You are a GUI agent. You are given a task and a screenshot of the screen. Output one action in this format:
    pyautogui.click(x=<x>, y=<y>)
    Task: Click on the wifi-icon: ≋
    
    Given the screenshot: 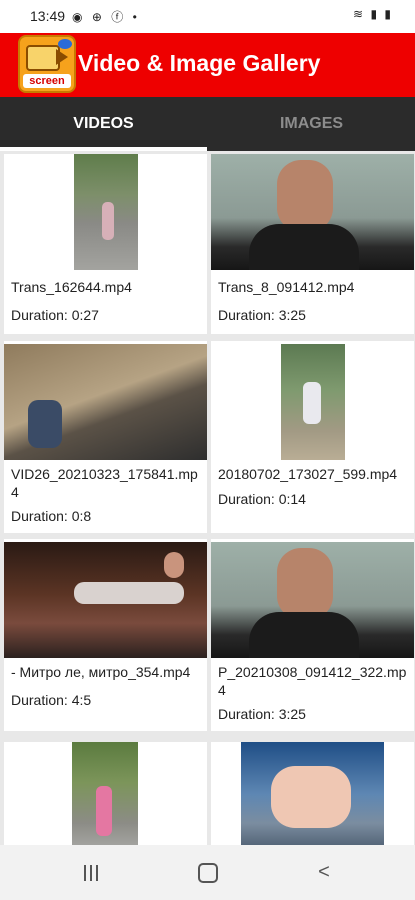 What is the action you would take?
    pyautogui.click(x=359, y=14)
    